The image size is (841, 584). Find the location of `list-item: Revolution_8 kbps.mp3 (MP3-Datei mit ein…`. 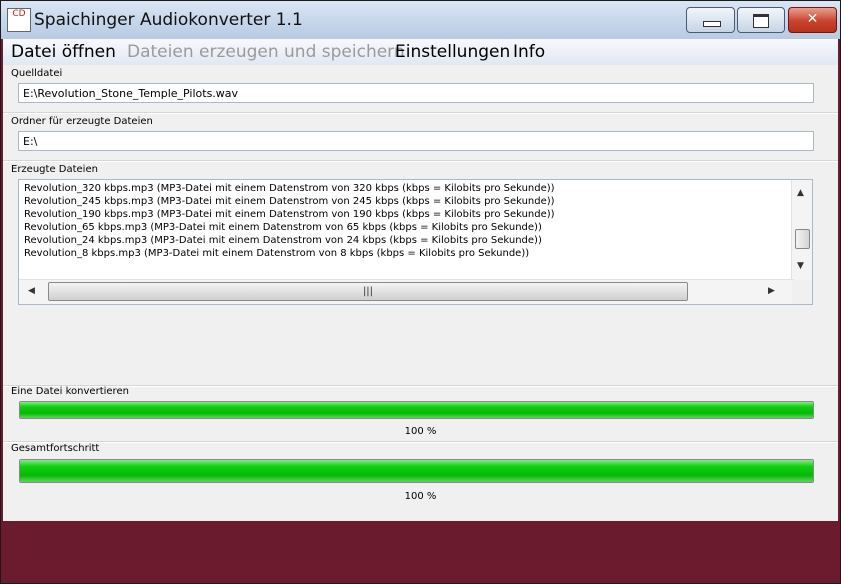

list-item: Revolution_8 kbps.mp3 (MP3-Datei mit ein… is located at coordinates (276, 253).